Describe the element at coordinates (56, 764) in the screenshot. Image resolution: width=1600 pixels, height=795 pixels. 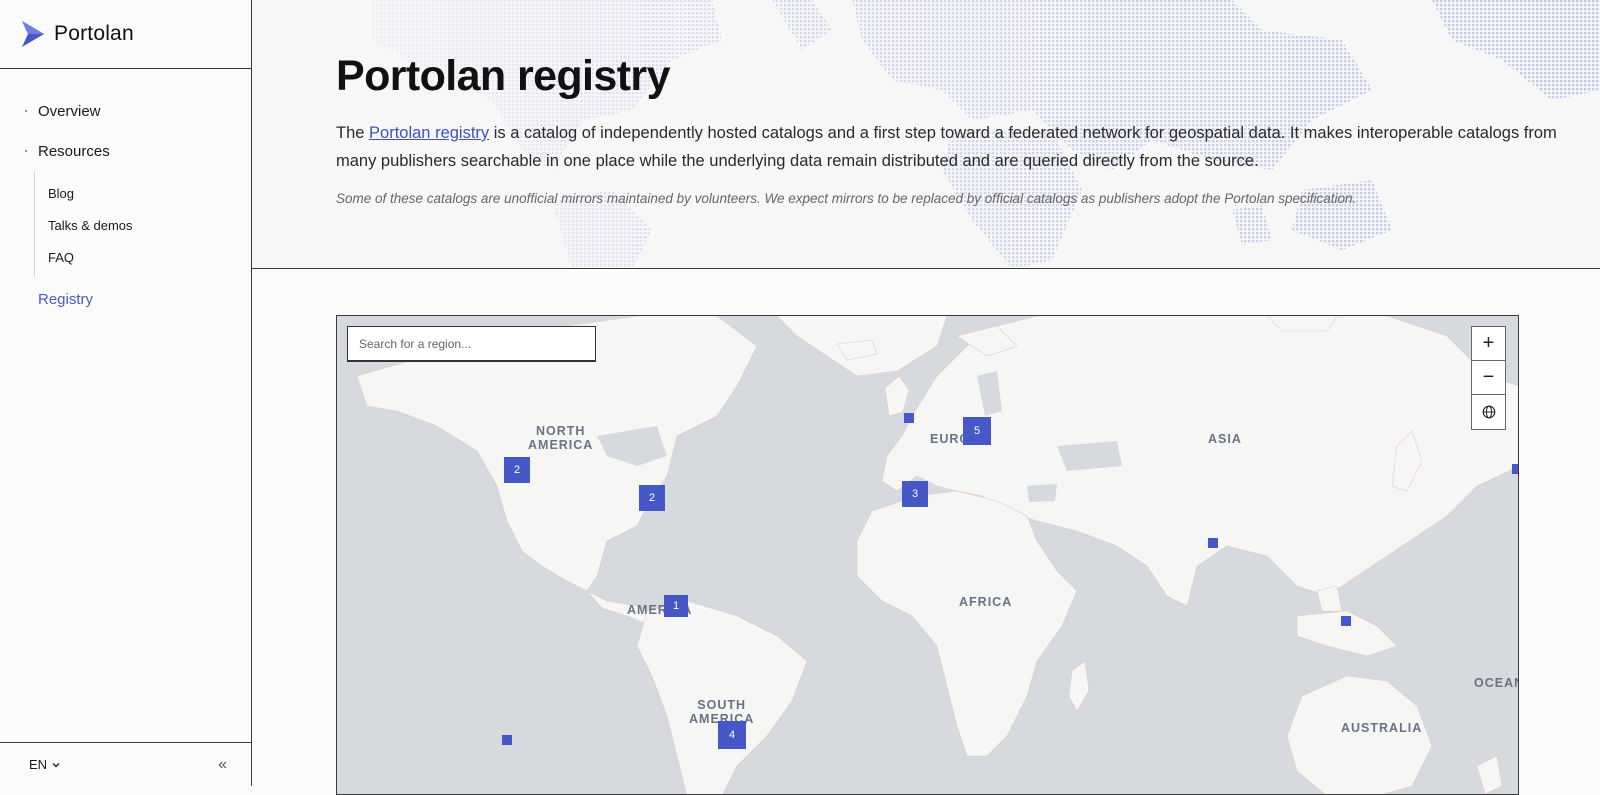
I see `chevron-down-icon` at that location.